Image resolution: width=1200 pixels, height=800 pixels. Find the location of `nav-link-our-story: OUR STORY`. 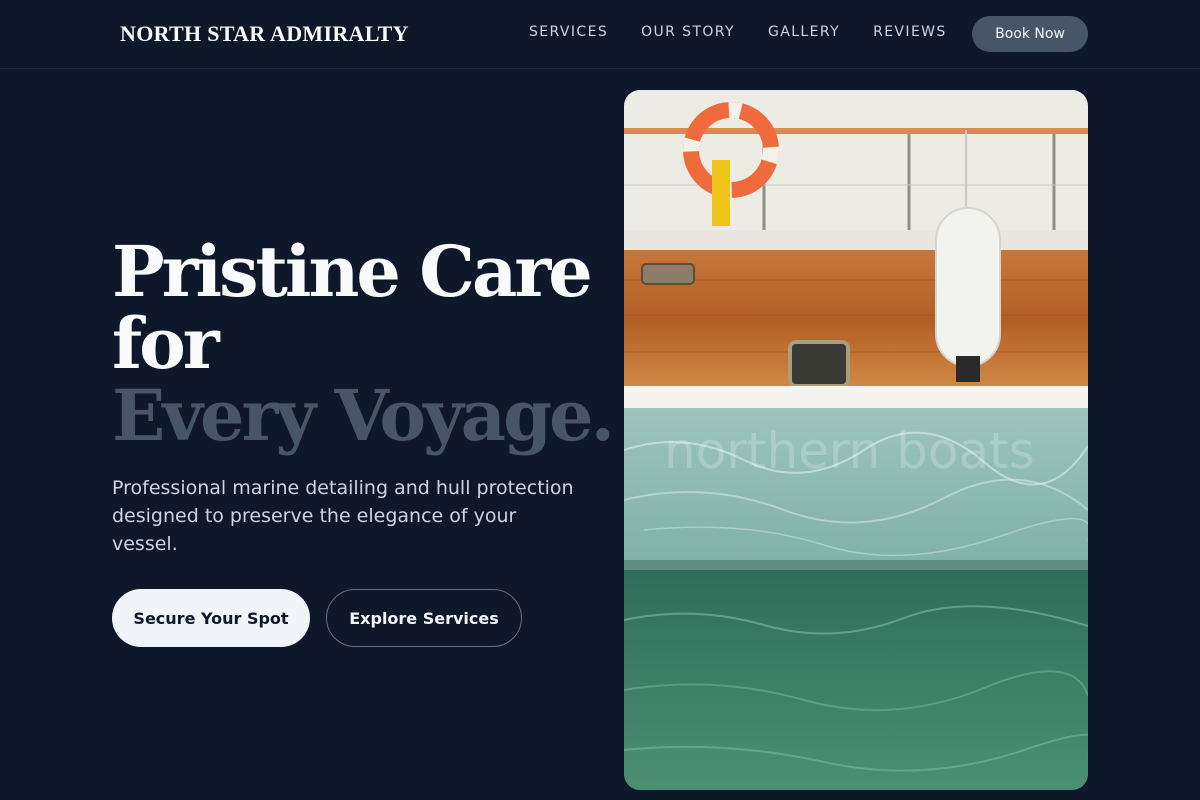

nav-link-our-story: OUR STORY is located at coordinates (688, 32).